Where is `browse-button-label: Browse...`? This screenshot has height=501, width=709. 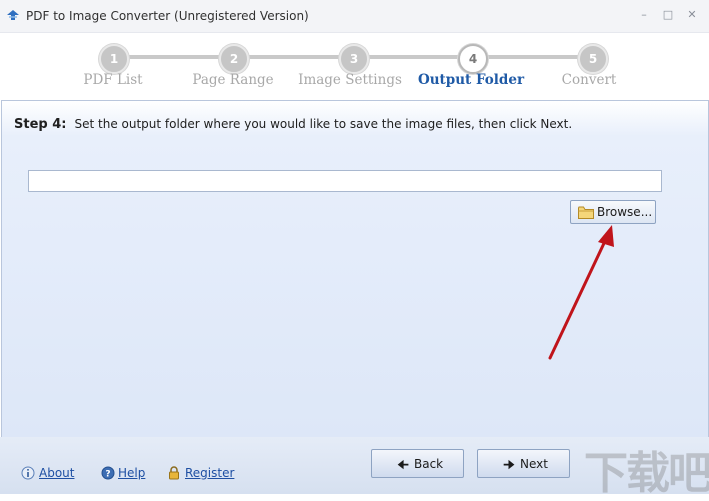 browse-button-label: Browse... is located at coordinates (625, 212).